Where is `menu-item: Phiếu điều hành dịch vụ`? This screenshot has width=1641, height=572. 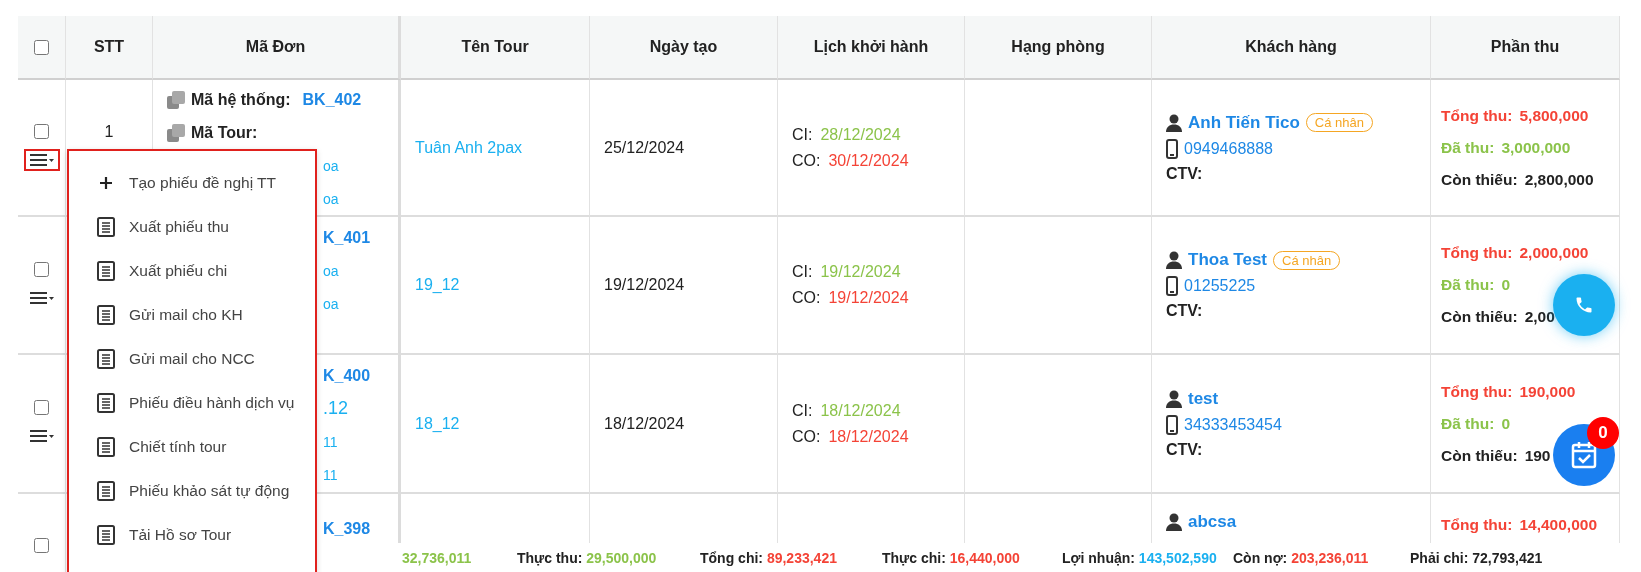
menu-item: Phiếu điều hành dịch vụ is located at coordinates (192, 403).